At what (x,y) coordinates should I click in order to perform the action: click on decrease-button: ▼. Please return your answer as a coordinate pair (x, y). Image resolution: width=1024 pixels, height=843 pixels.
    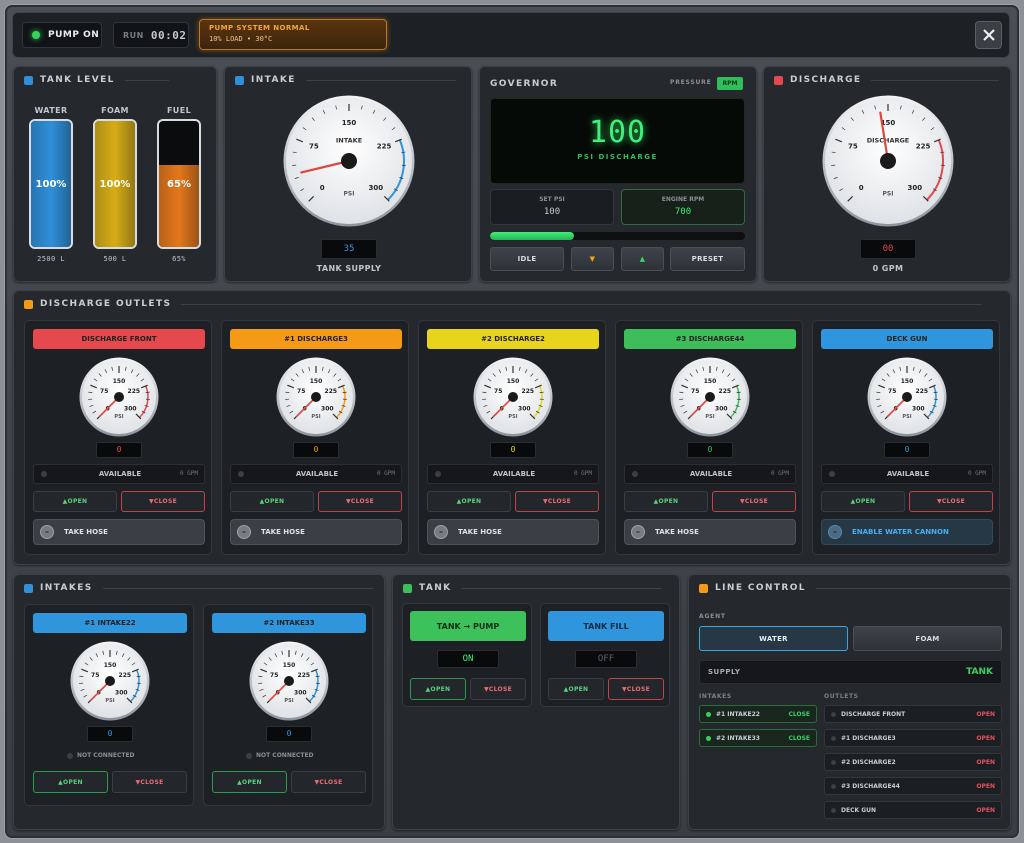
    Looking at the image, I should click on (592, 259).